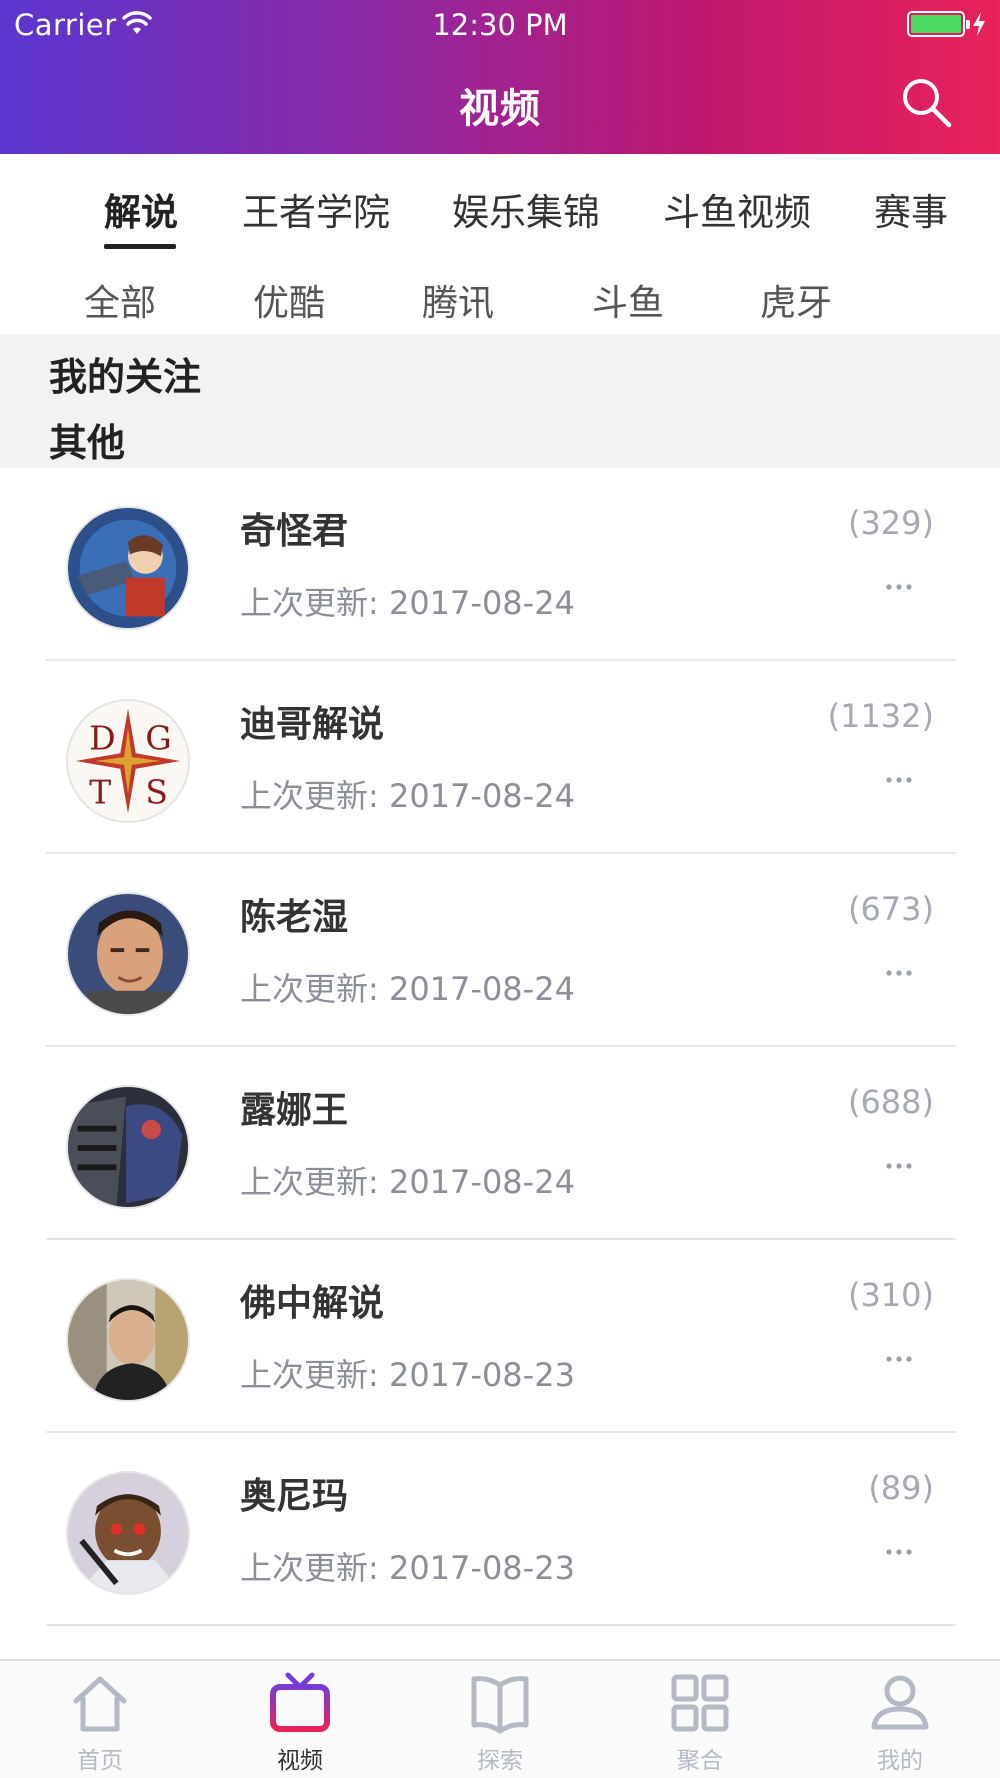 The height and width of the screenshot is (1778, 1000). Describe the element at coordinates (890, 523) in the screenshot. I see `video-count: (329)` at that location.